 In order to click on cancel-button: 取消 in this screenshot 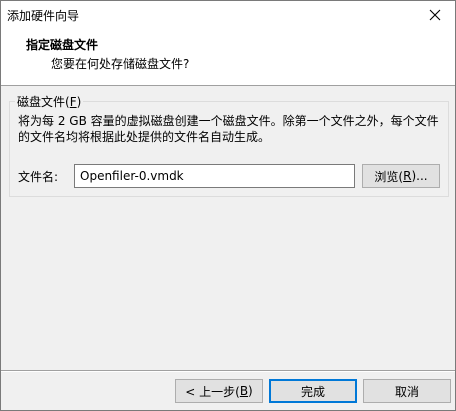, I will do `click(407, 391)`.